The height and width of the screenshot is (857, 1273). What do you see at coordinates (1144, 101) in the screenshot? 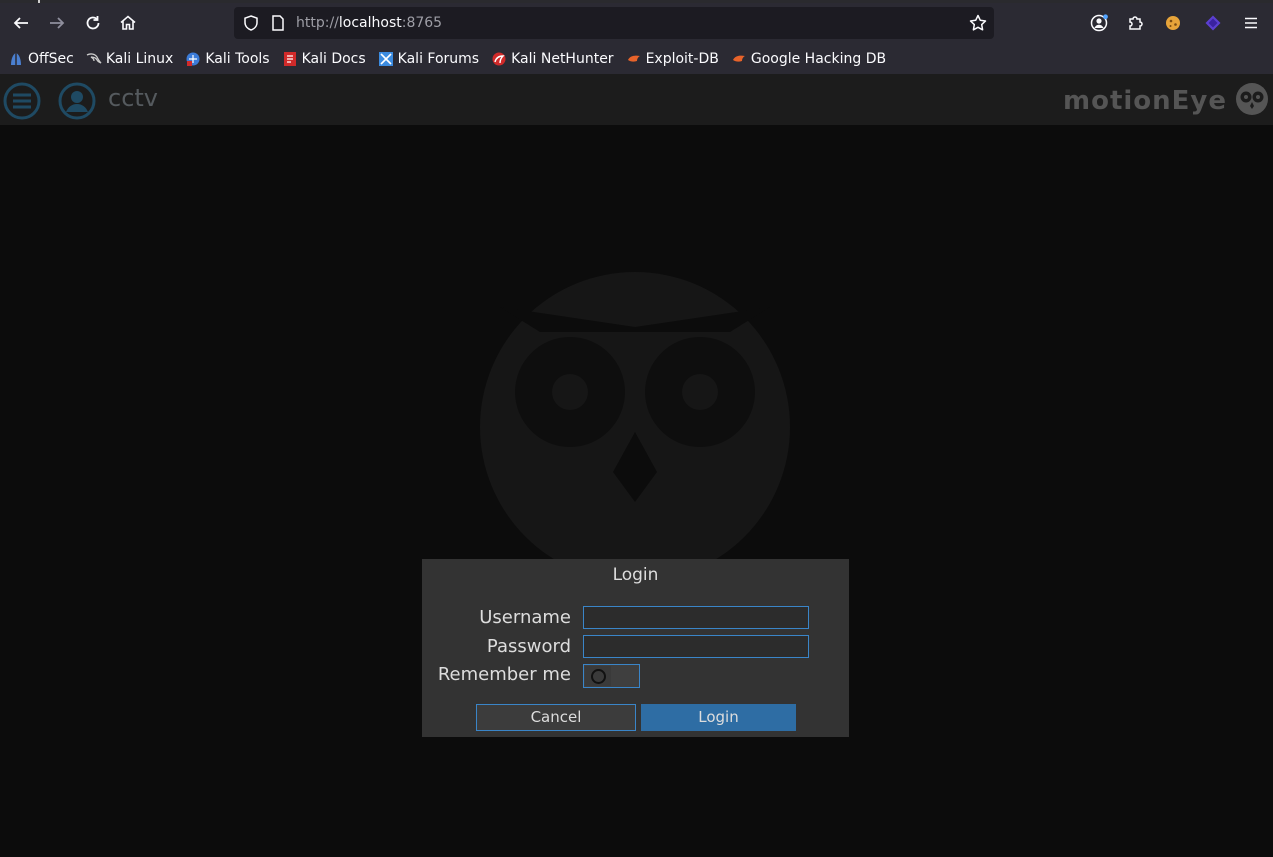
I see `brand-name: motionEye` at bounding box center [1144, 101].